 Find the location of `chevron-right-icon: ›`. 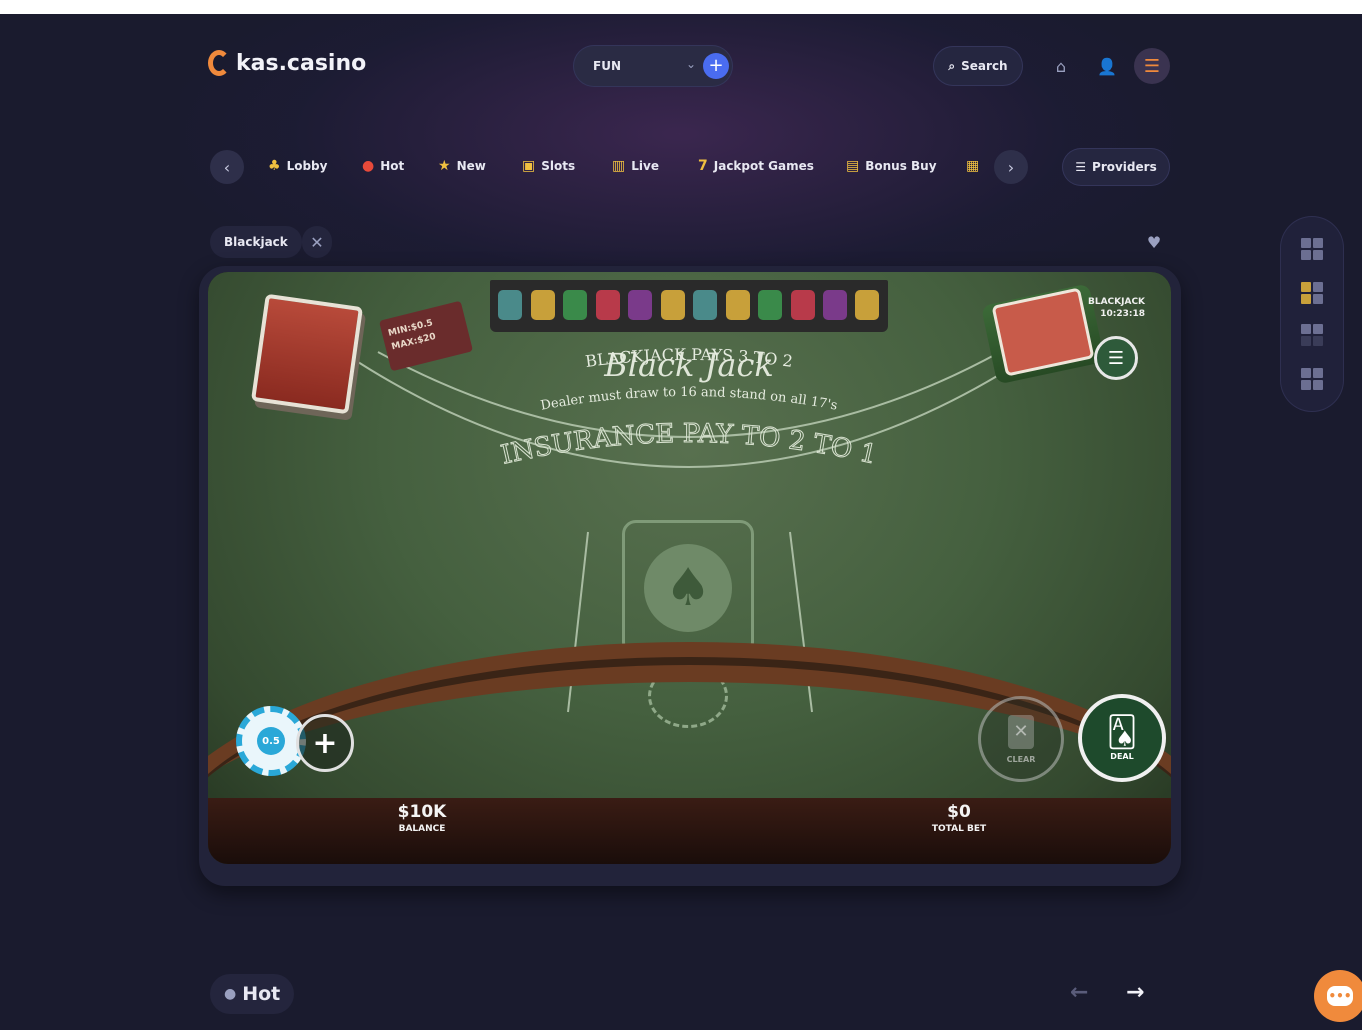

chevron-right-icon: › is located at coordinates (1011, 167).